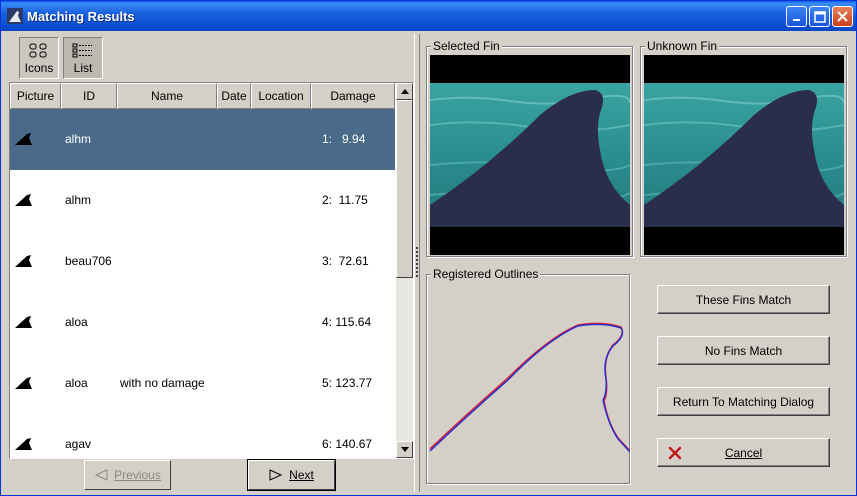 This screenshot has height=496, width=857. I want to click on icons-view-button: Icons, so click(39, 58).